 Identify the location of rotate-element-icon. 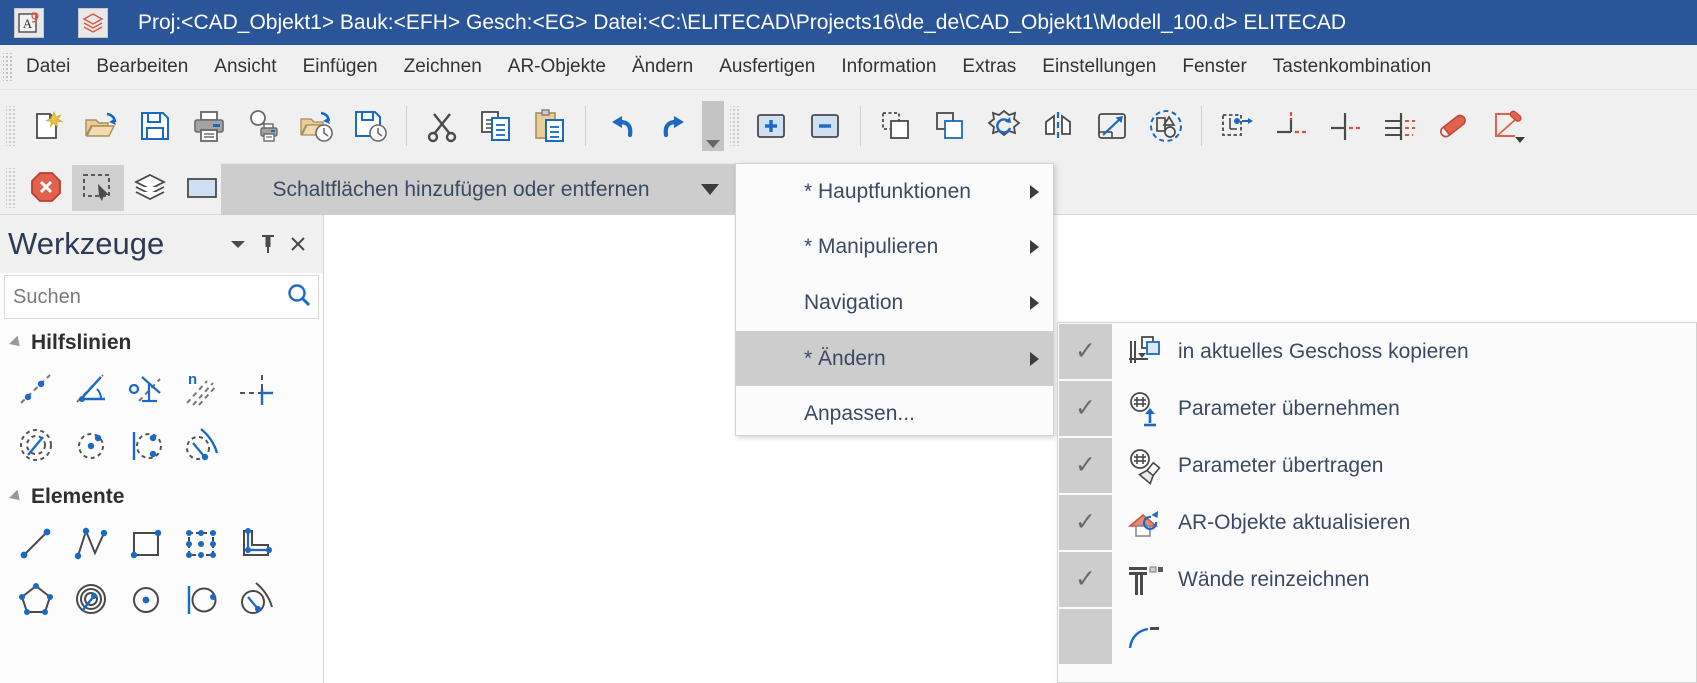
(1004, 126).